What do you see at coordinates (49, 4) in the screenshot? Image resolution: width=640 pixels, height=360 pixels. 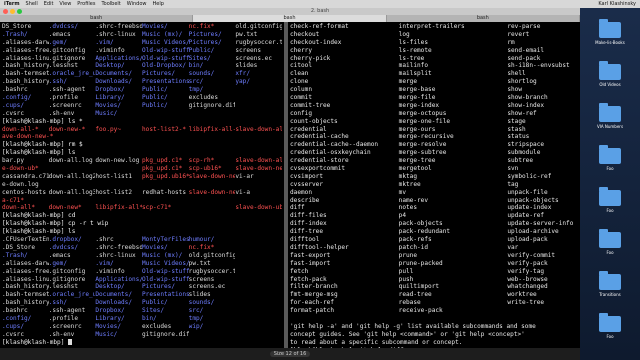 I see `menu-edit: Edit` at bounding box center [49, 4].